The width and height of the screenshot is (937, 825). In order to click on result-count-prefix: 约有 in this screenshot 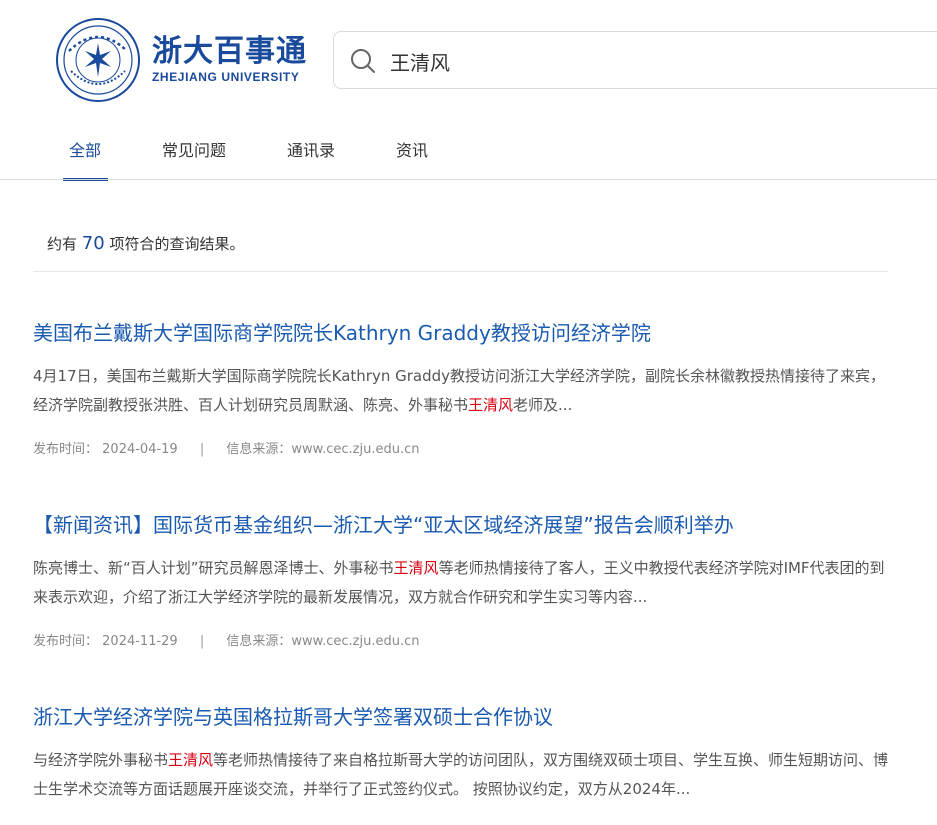, I will do `click(62, 244)`.